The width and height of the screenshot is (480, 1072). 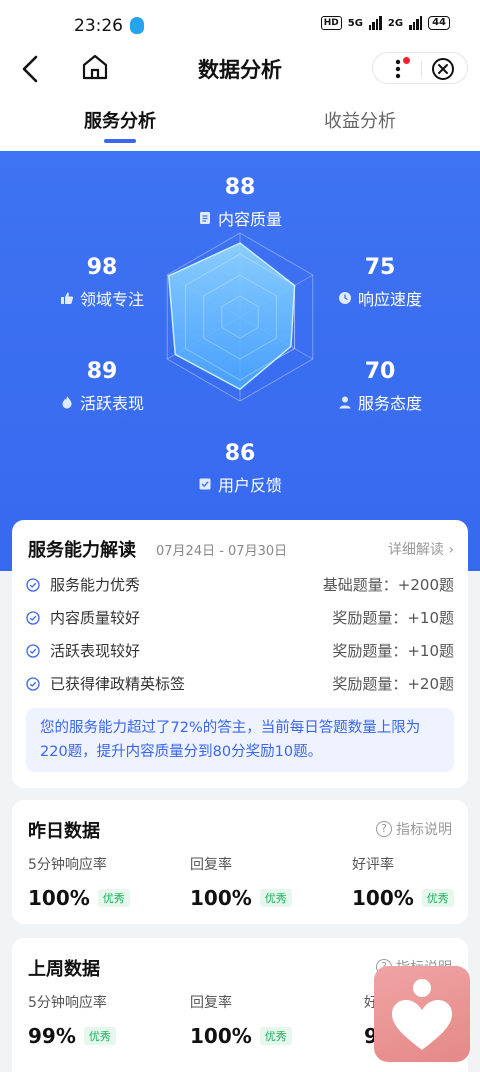 What do you see at coordinates (240, 73) in the screenshot?
I see `nav-bar: 数据分析` at bounding box center [240, 73].